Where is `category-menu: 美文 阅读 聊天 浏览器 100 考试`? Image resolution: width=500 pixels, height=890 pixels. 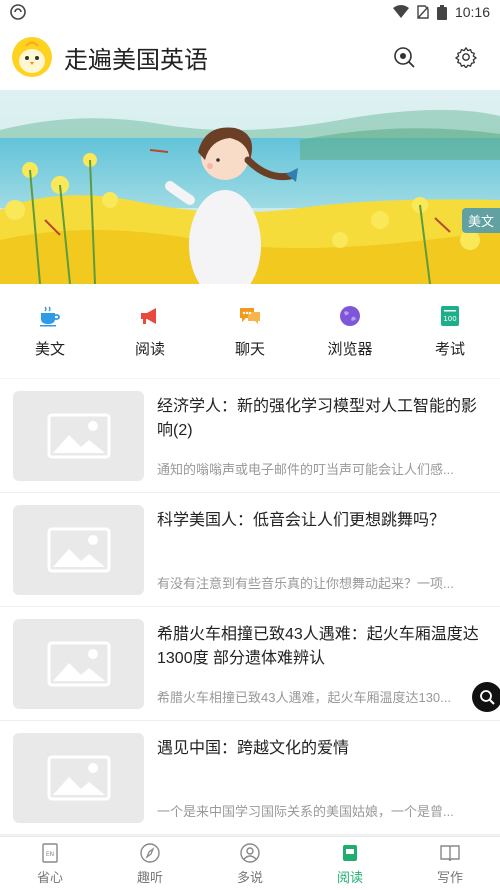 category-menu: 美文 阅读 聊天 浏览器 100 考试 is located at coordinates (250, 331).